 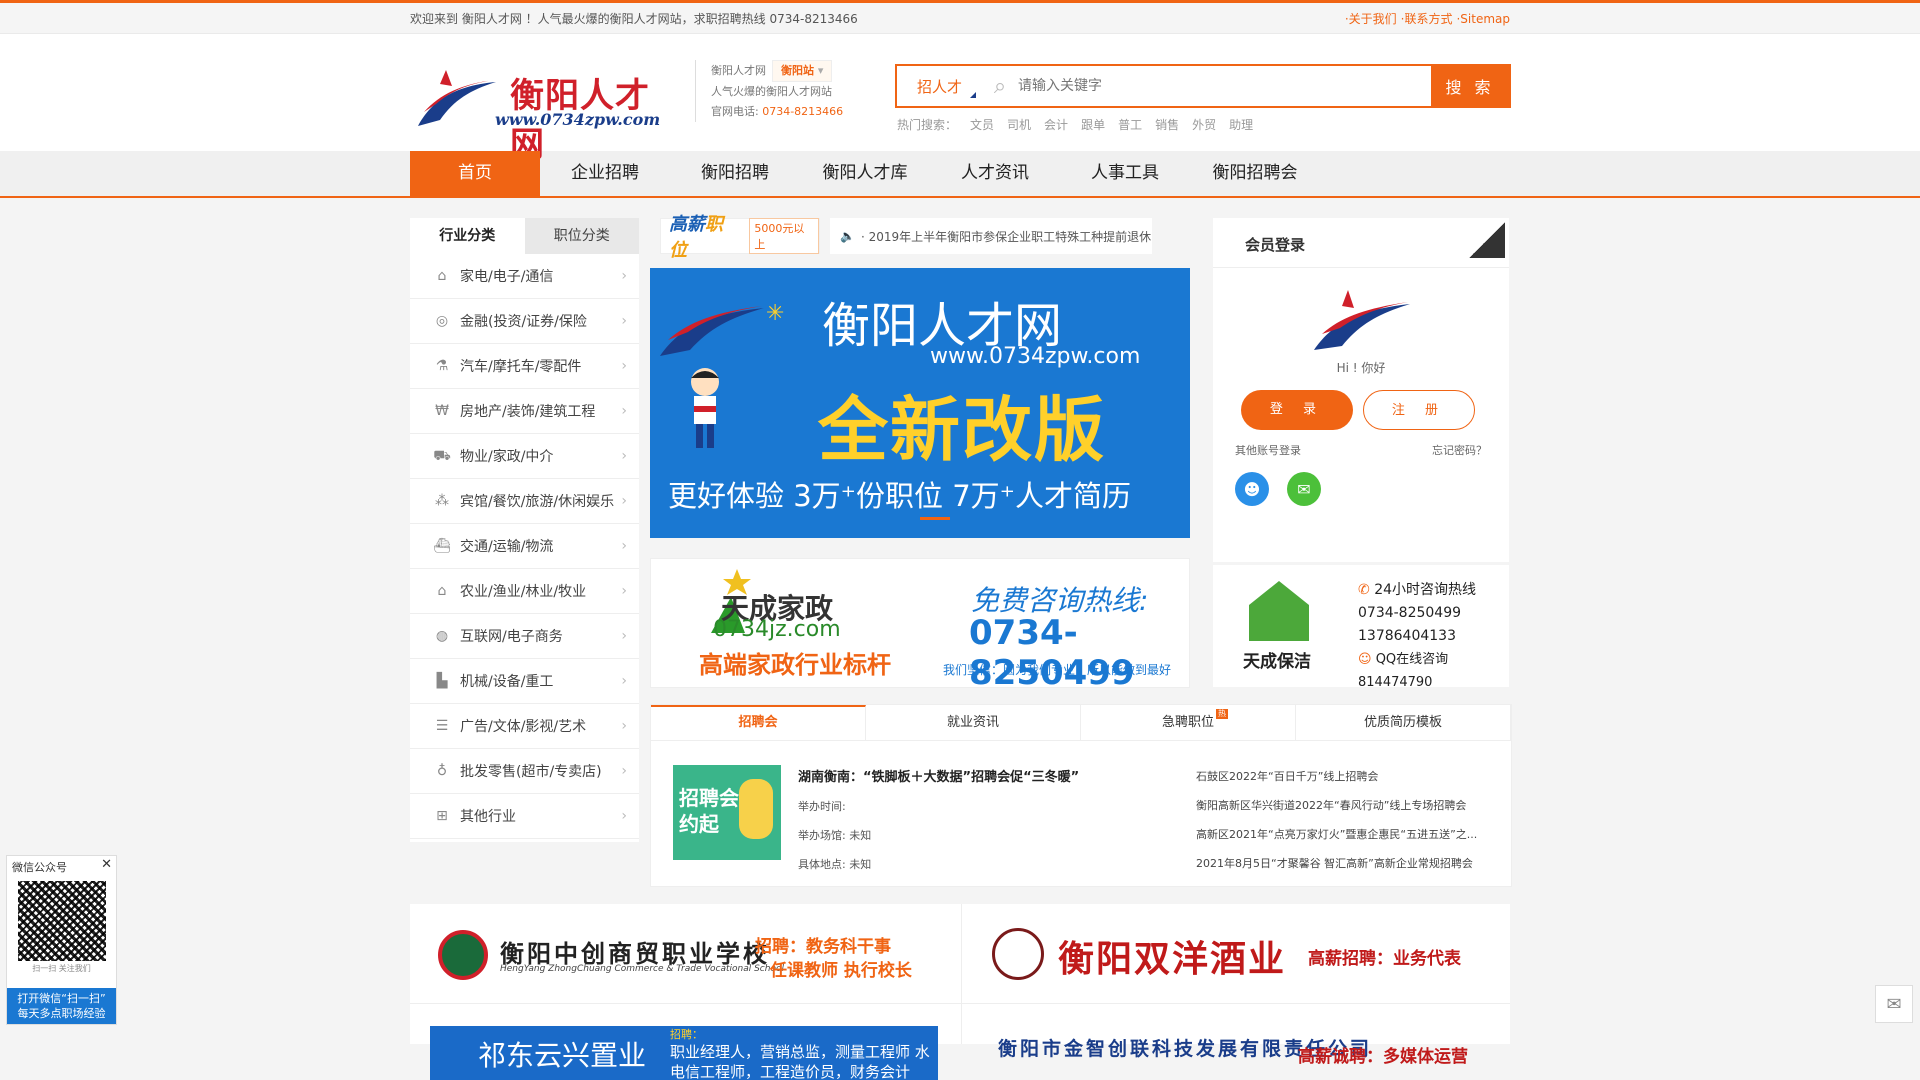 I want to click on other-account-login: 其他账号登录, so click(x=1268, y=450).